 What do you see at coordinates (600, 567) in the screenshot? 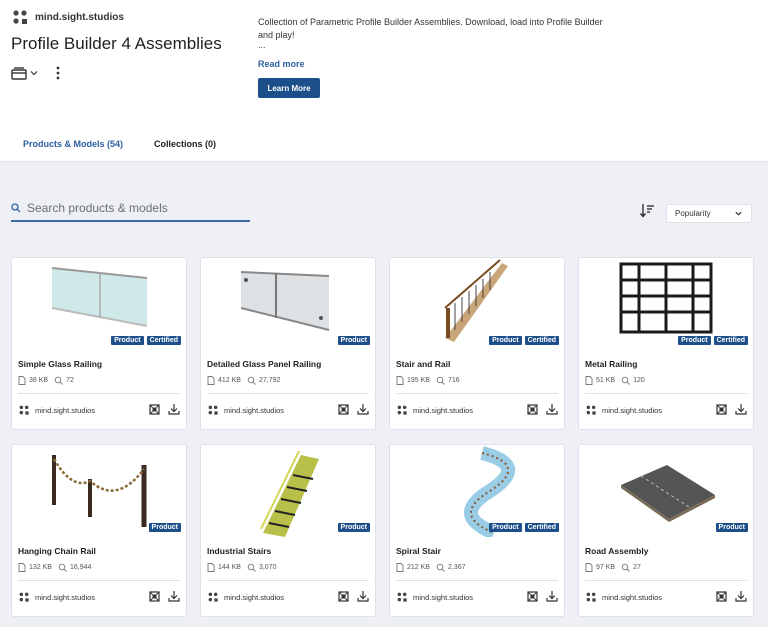
I see `file-size: 97 KB` at bounding box center [600, 567].